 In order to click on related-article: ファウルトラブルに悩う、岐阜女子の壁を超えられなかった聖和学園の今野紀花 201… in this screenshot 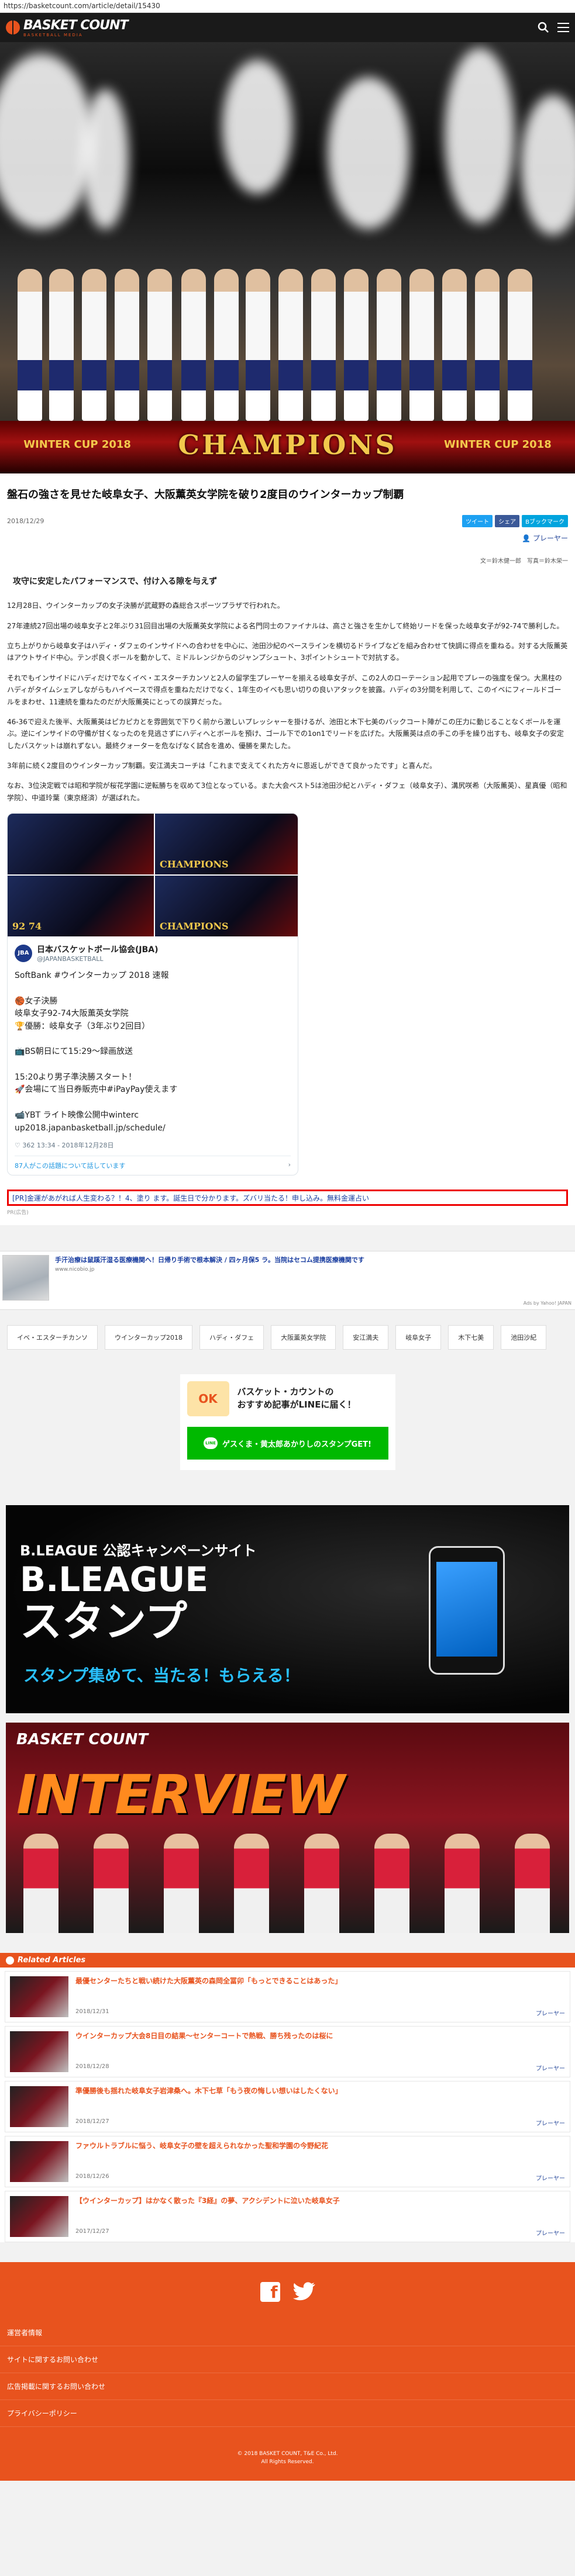, I will do `click(287, 2162)`.